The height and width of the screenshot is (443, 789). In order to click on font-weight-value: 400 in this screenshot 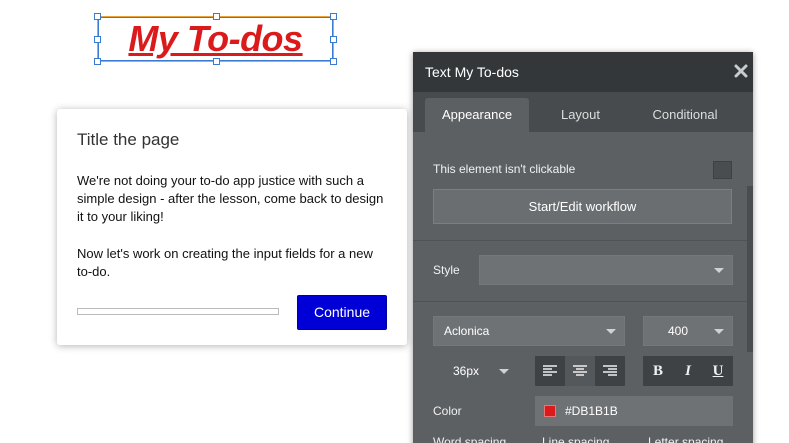, I will do `click(678, 331)`.